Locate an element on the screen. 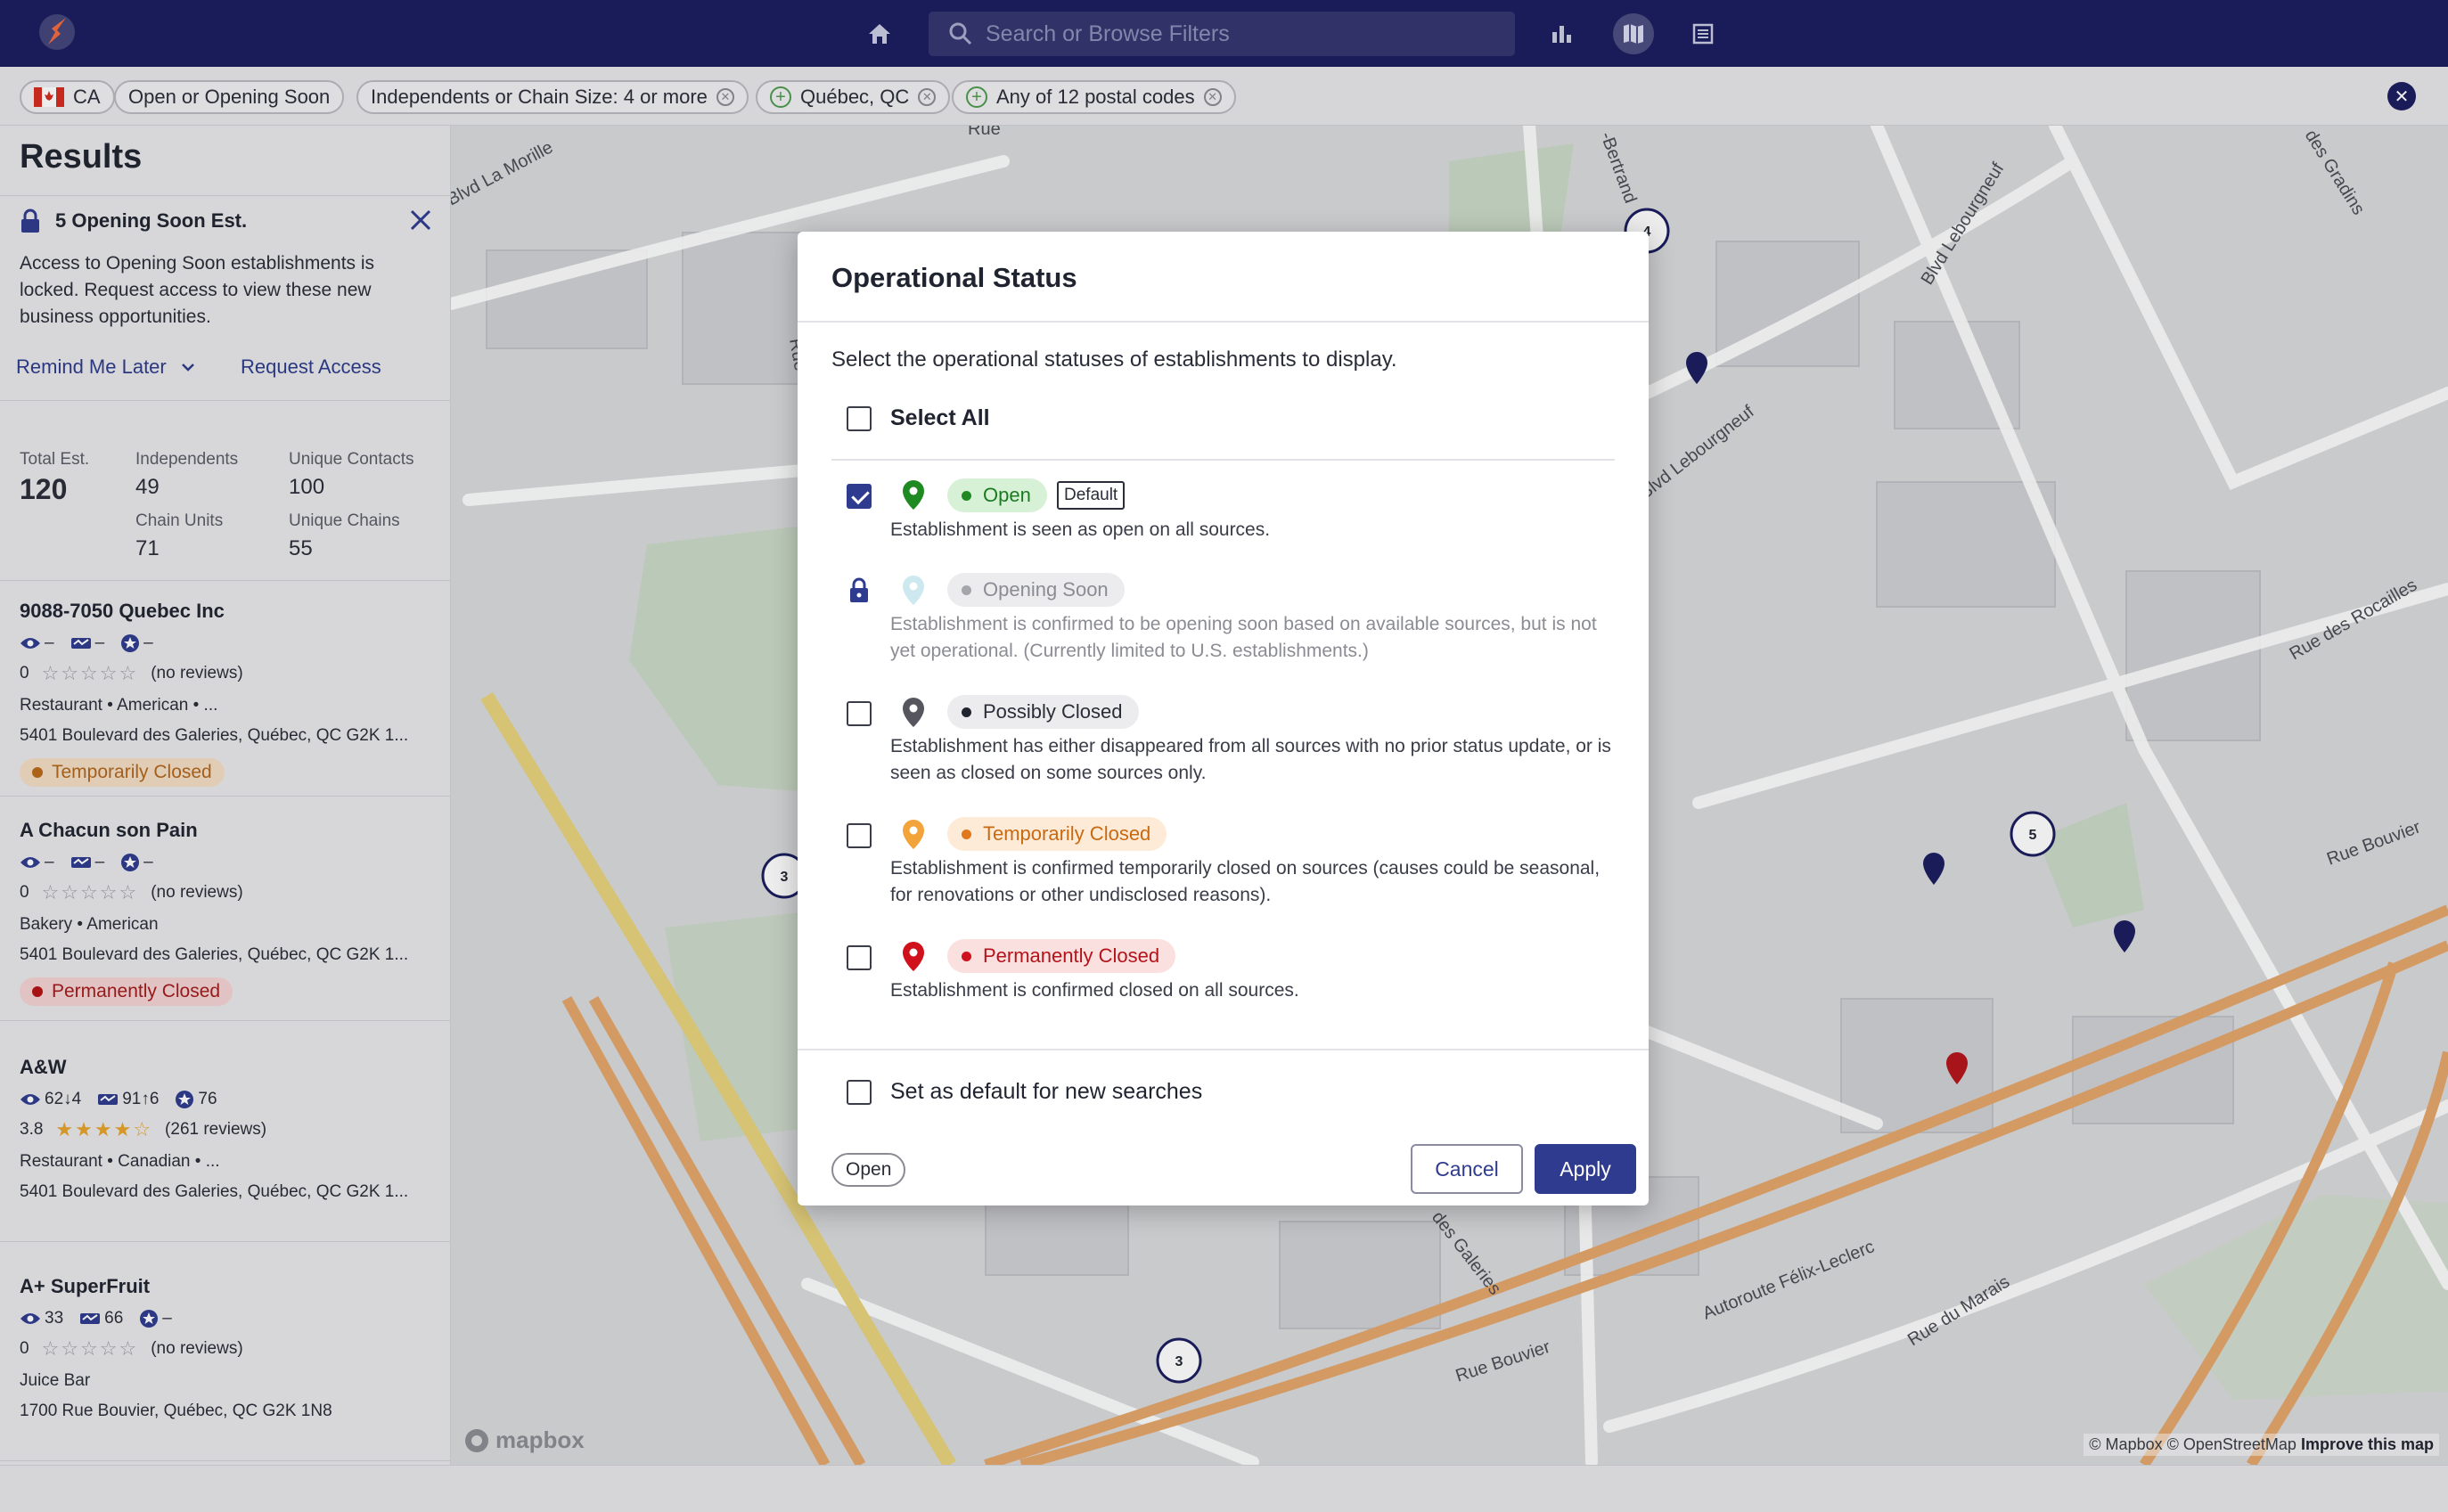  search-bar is located at coordinates (1222, 34).